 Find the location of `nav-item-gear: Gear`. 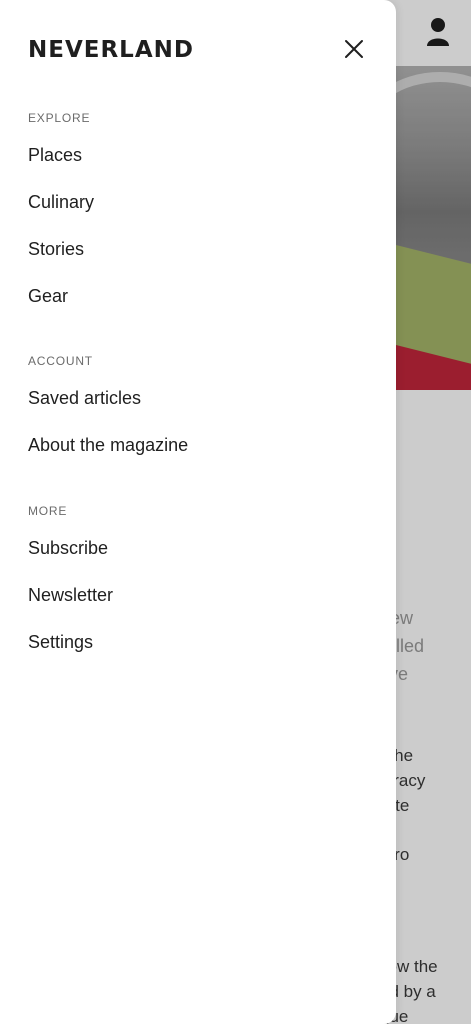

nav-item-gear: Gear is located at coordinates (48, 296).